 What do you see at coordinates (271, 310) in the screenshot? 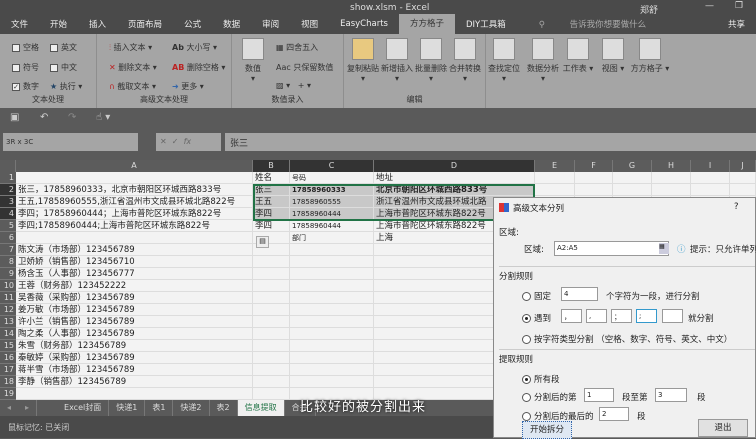
I see `cell-b12` at bounding box center [271, 310].